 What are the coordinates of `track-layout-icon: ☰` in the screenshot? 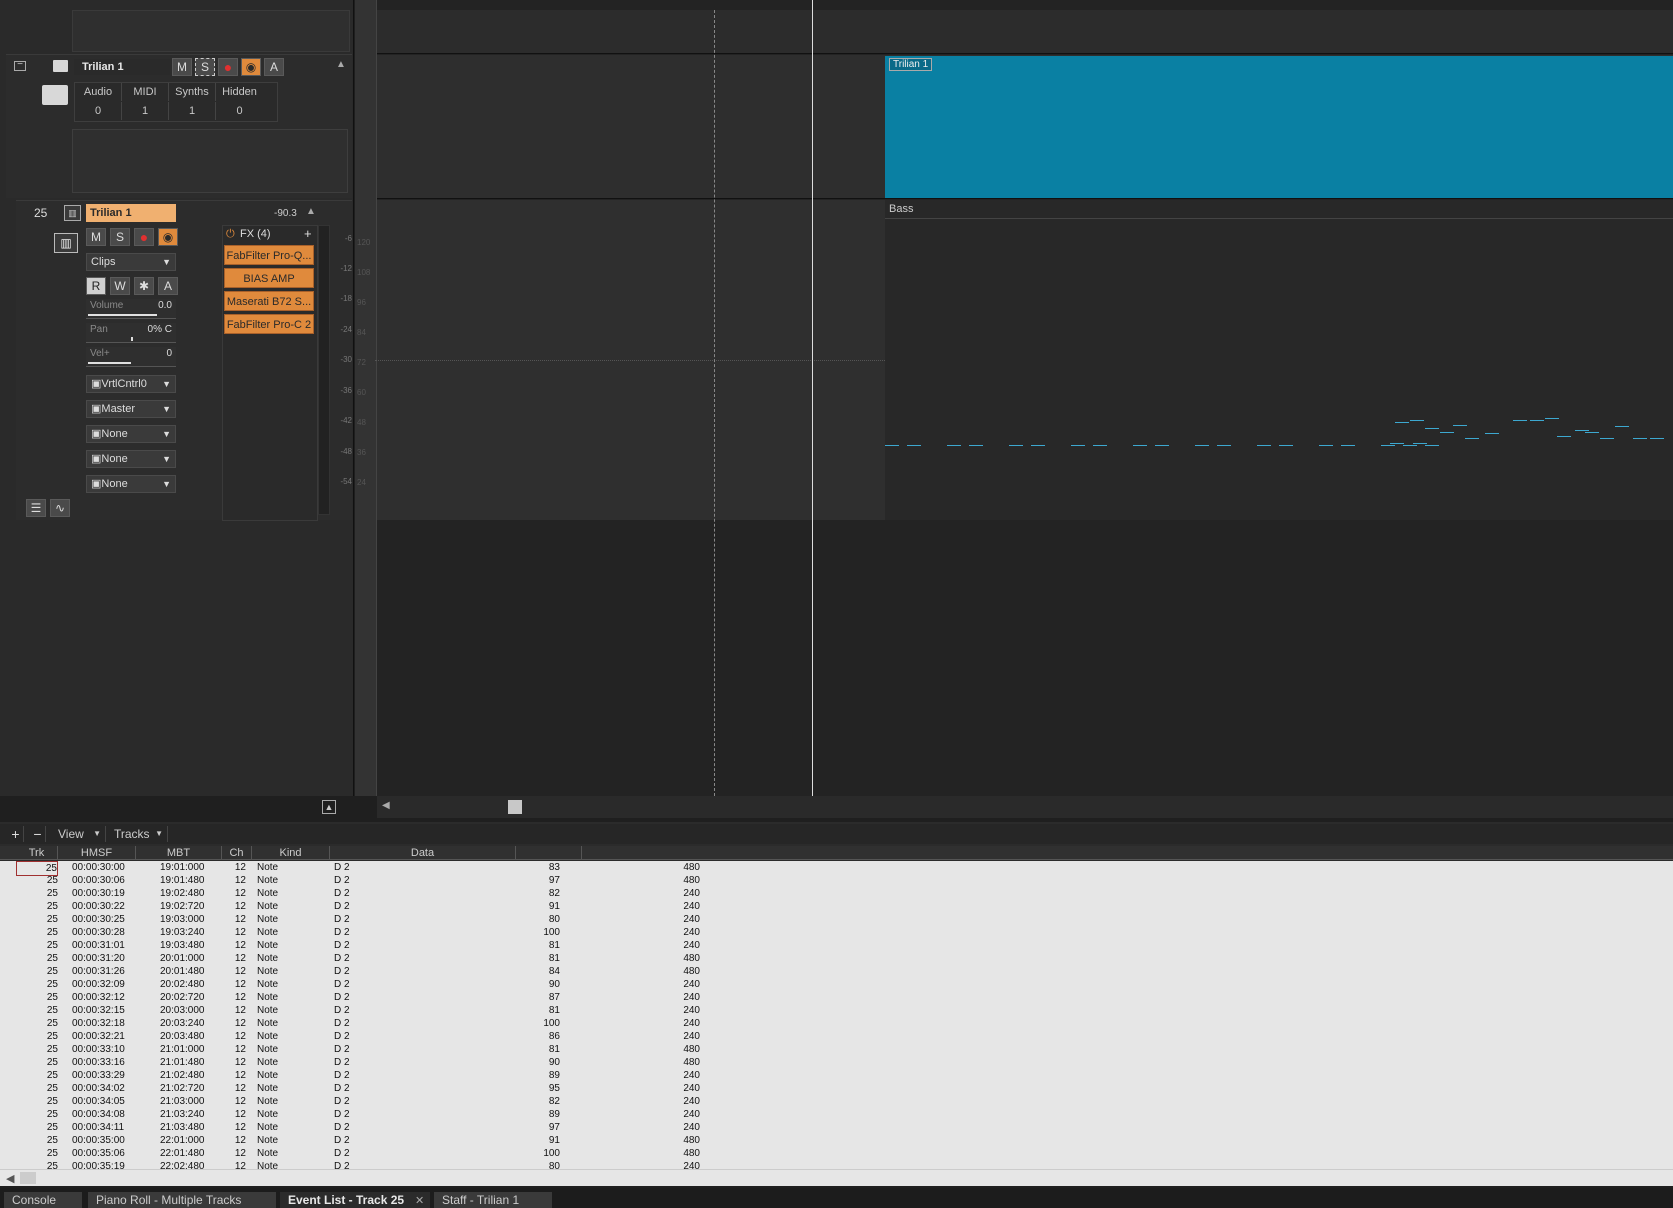 It's located at (36, 508).